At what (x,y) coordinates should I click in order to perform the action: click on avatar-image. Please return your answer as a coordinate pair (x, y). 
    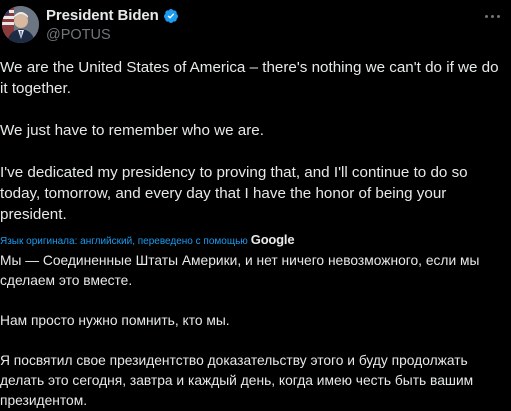
    Looking at the image, I should click on (20, 24).